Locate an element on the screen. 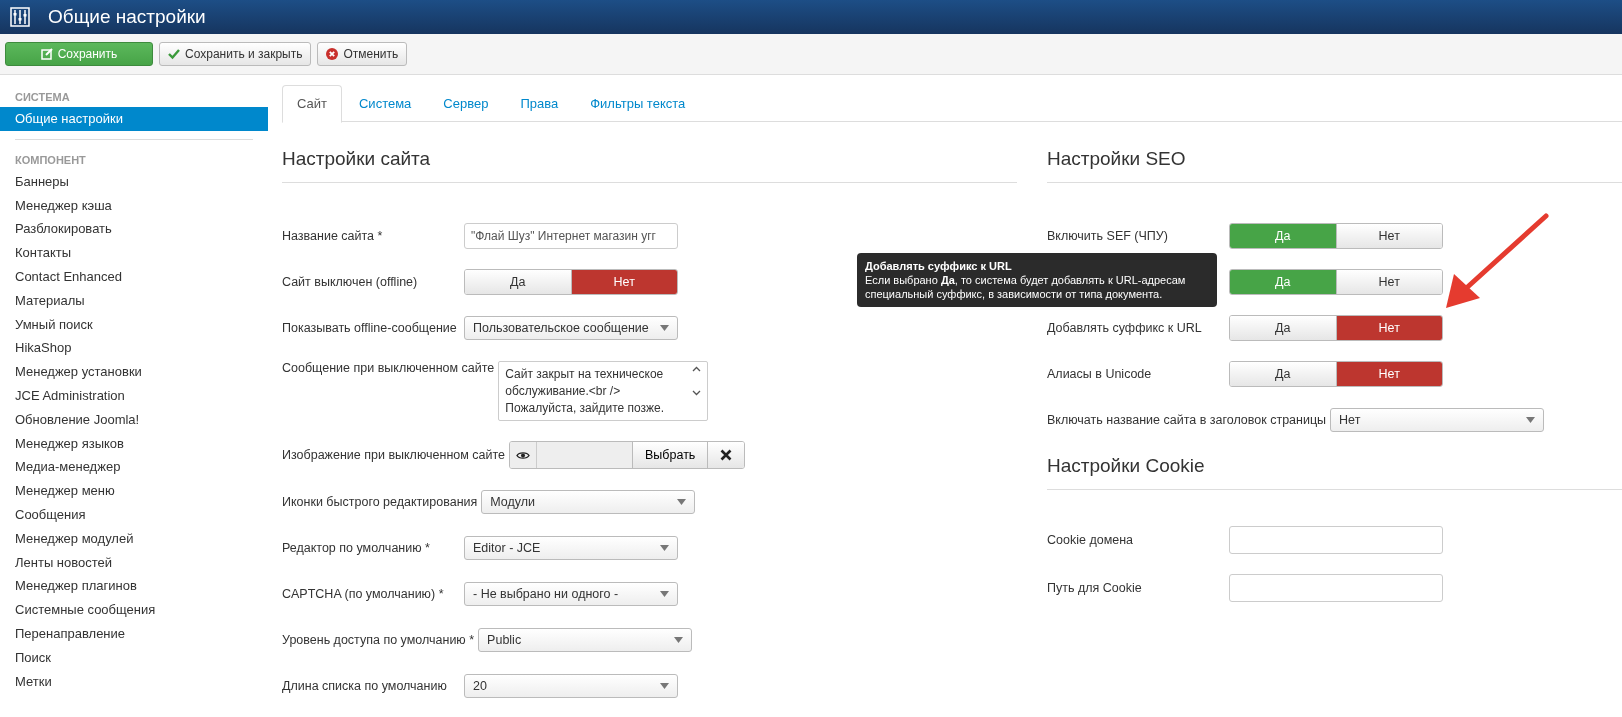  sidebar-item: Материалы is located at coordinates (134, 300).